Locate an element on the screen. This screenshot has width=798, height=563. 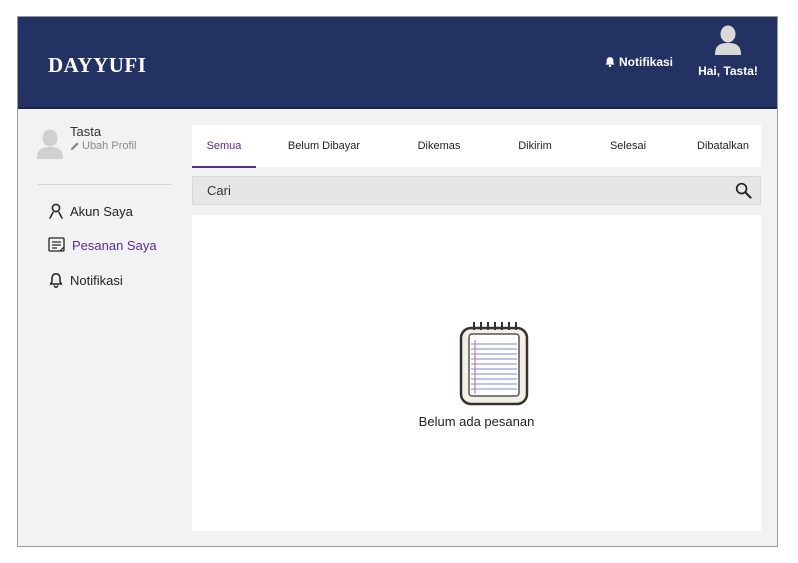
avatar is located at coordinates (50, 144).